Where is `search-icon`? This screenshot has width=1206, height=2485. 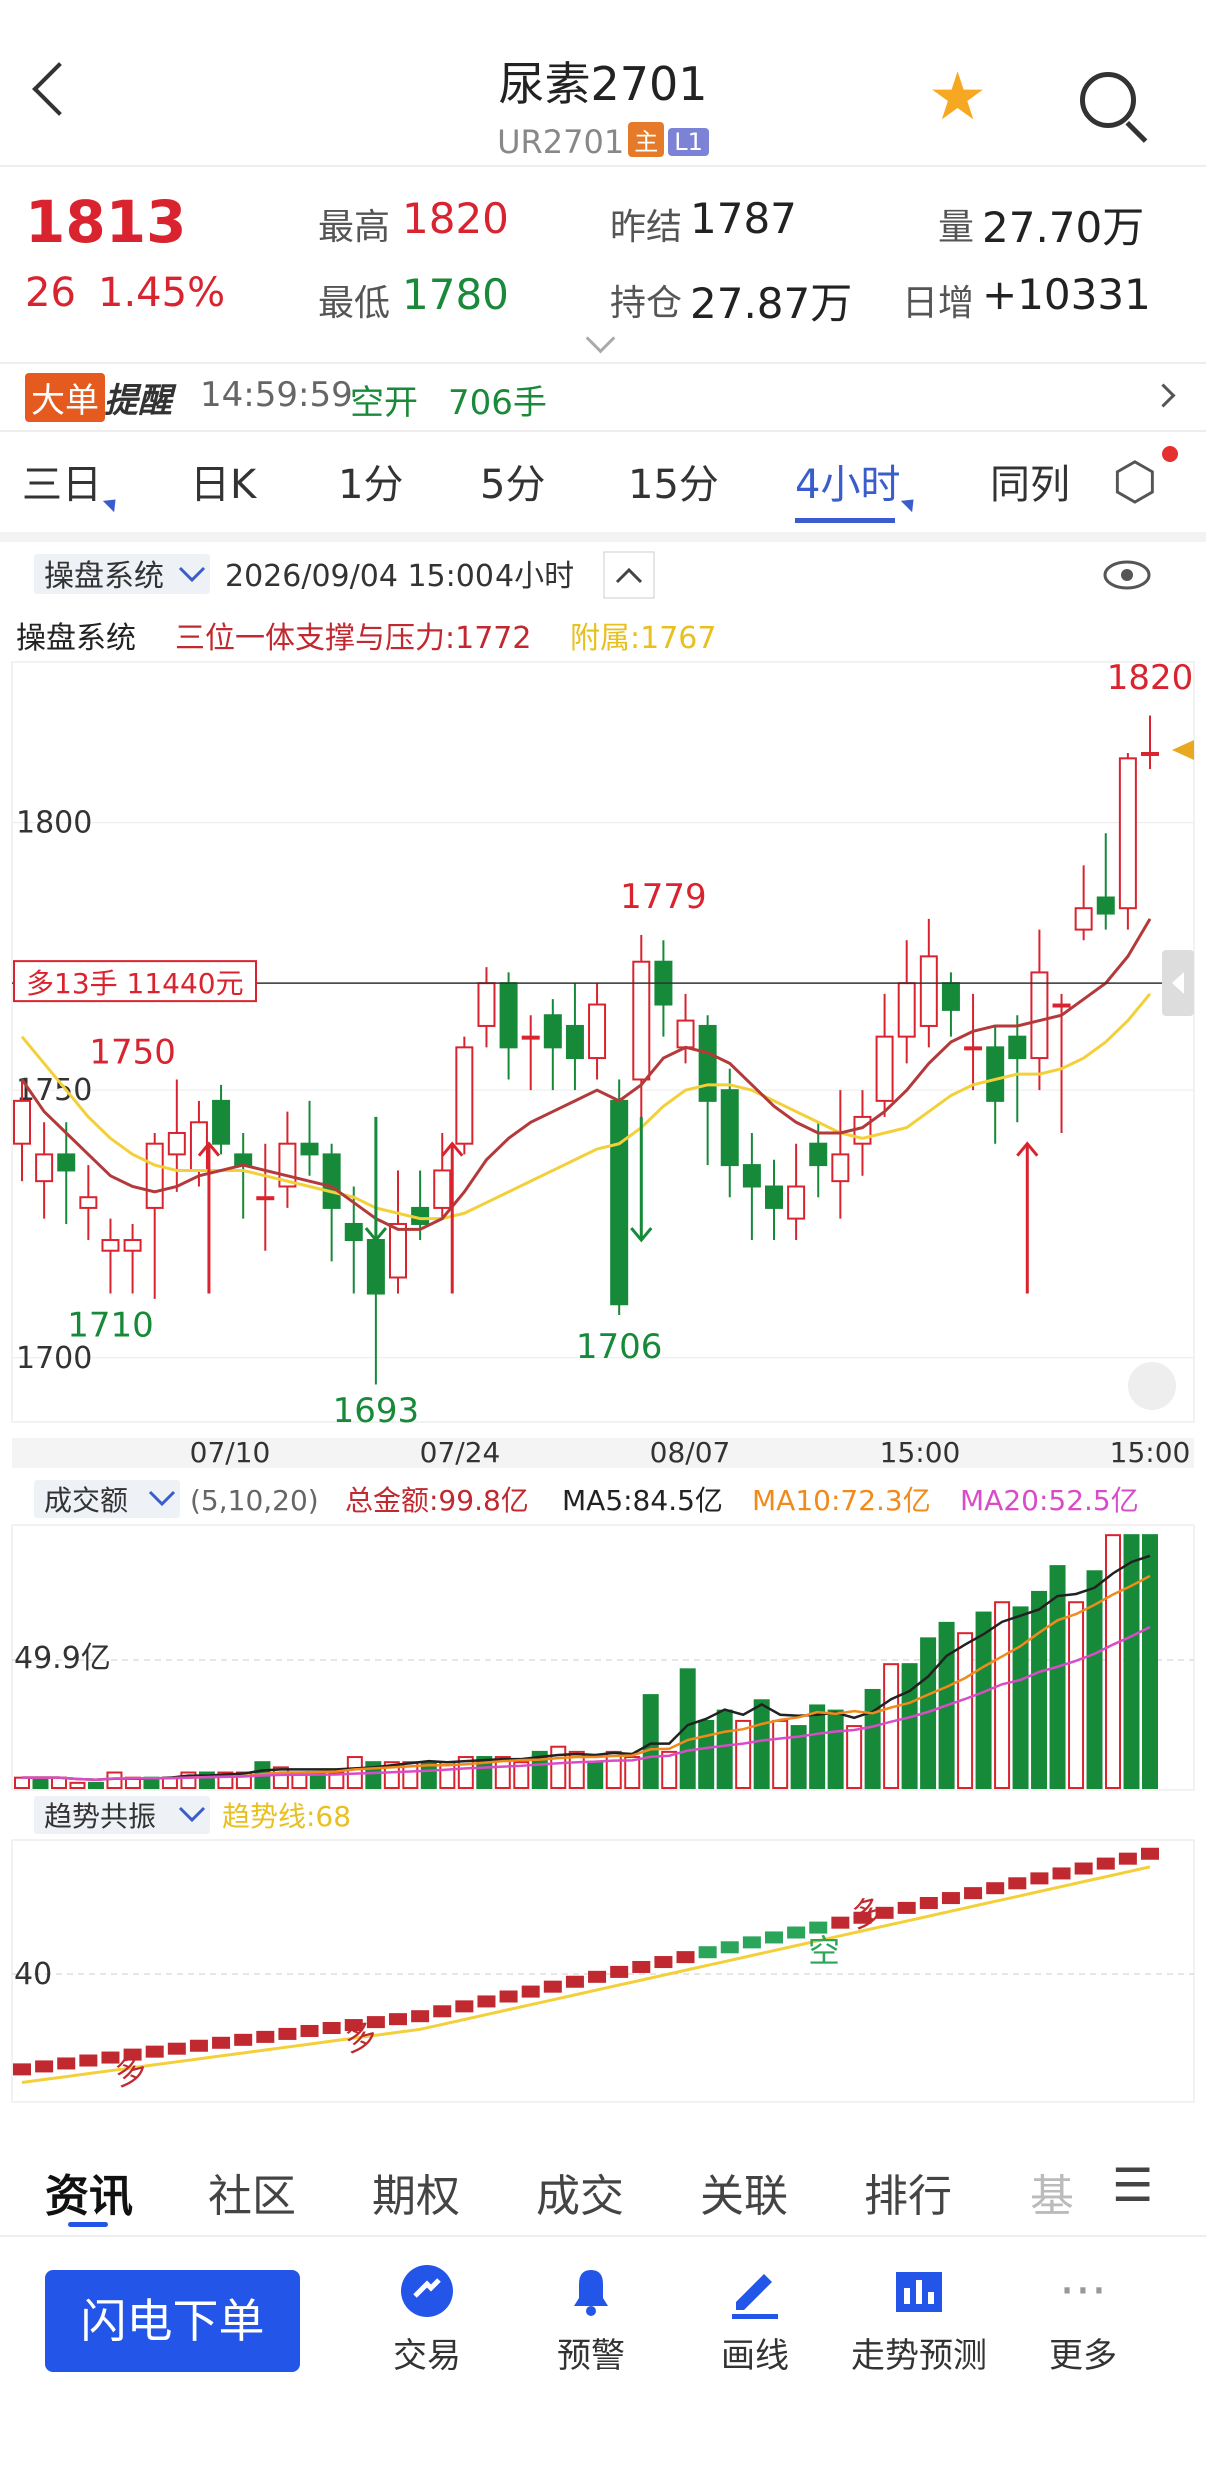
search-icon is located at coordinates (1108, 100).